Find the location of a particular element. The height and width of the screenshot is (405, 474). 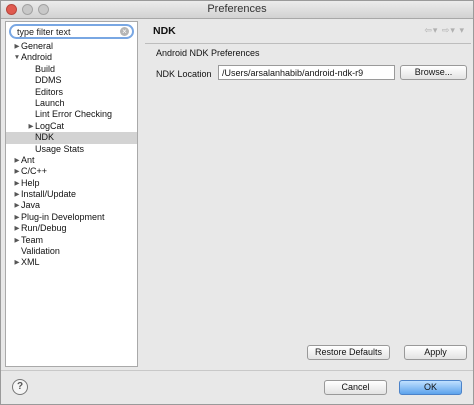

tree-item-label: Team is located at coordinates (32, 239).